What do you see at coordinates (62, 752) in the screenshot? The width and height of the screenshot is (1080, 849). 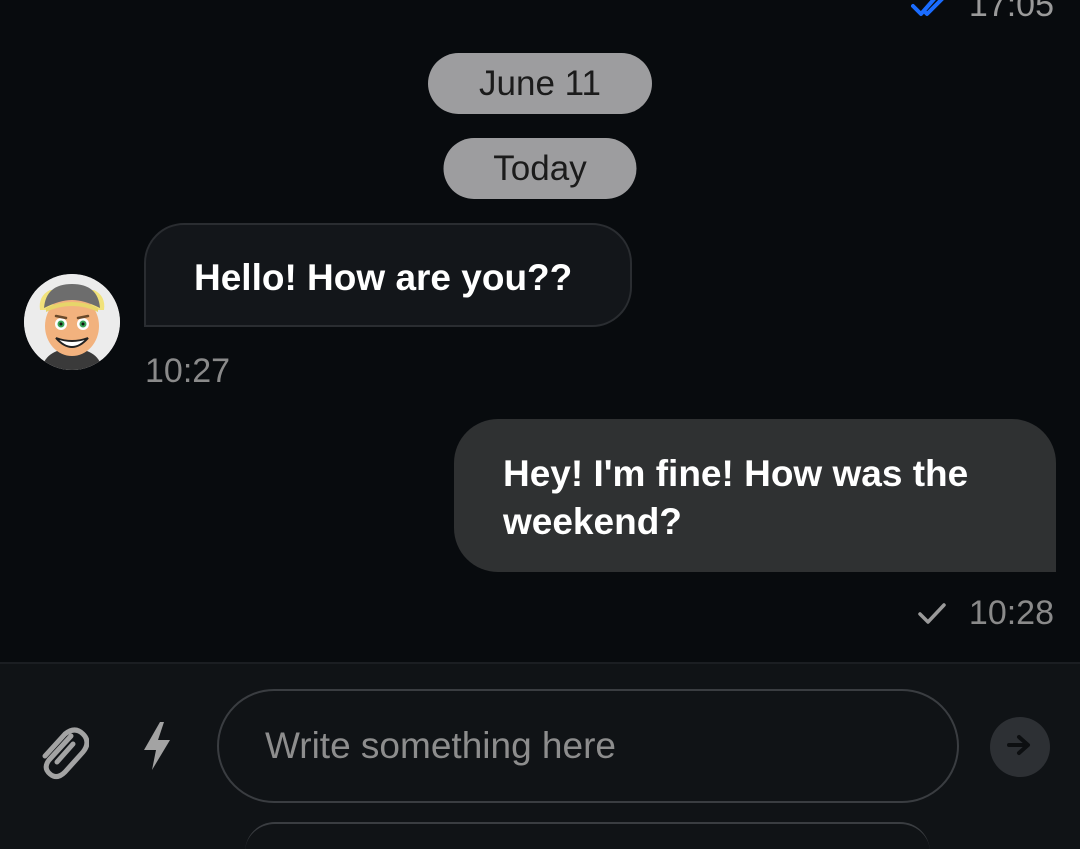 I see `paperclip-icon` at bounding box center [62, 752].